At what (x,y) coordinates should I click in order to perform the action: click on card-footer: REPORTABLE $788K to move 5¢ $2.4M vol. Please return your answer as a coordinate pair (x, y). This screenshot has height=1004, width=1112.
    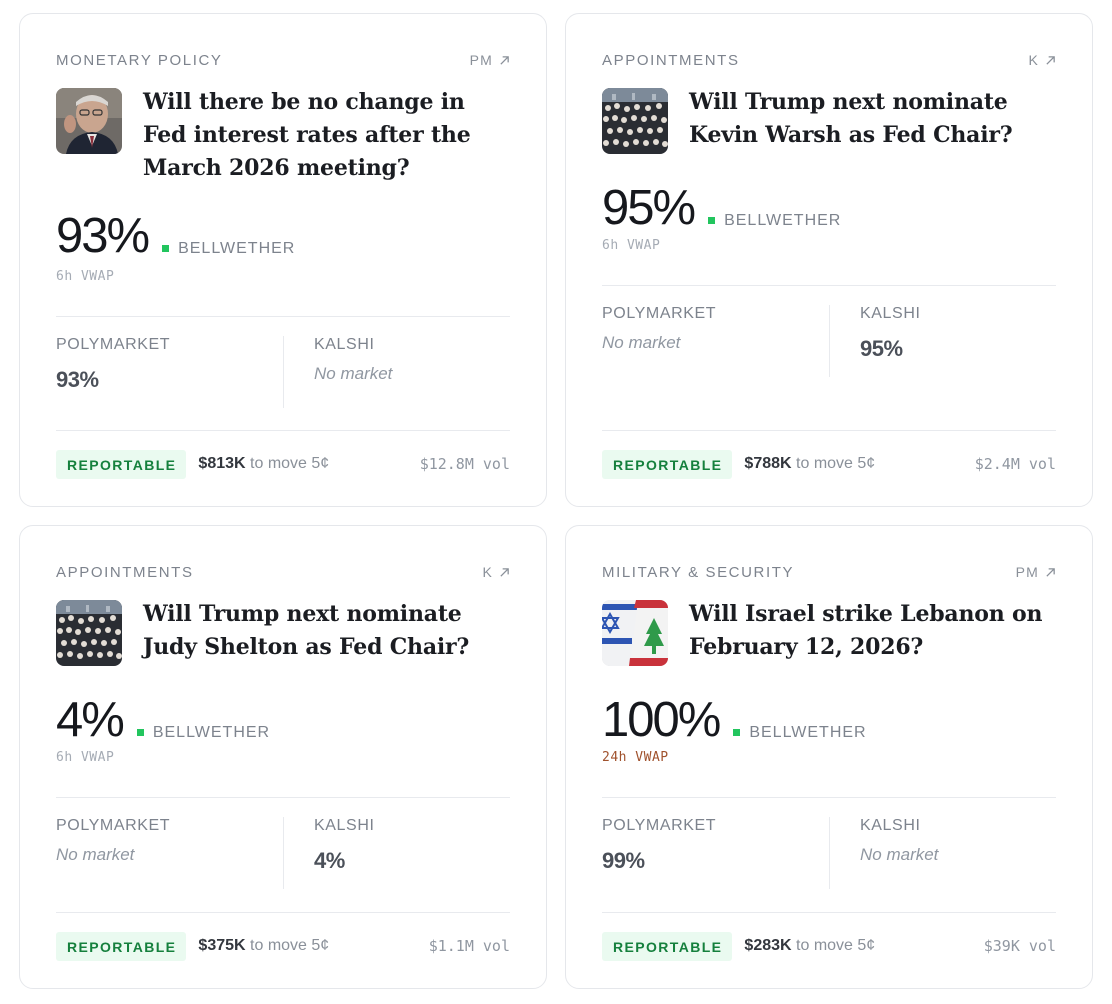
    Looking at the image, I should click on (829, 464).